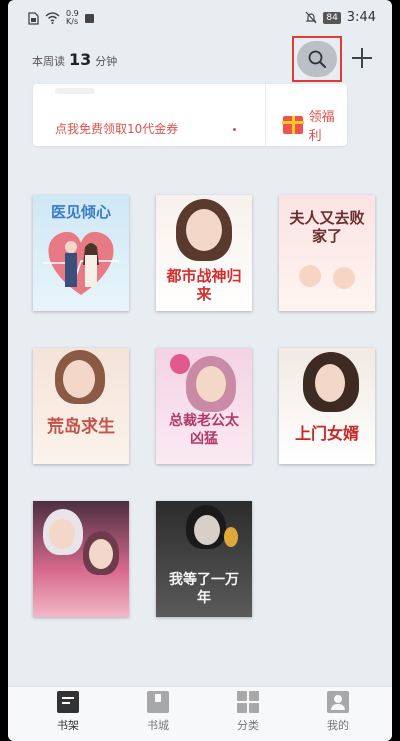 Image resolution: width=400 pixels, height=741 pixels. What do you see at coordinates (338, 725) in the screenshot?
I see `tab-label: 我的` at bounding box center [338, 725].